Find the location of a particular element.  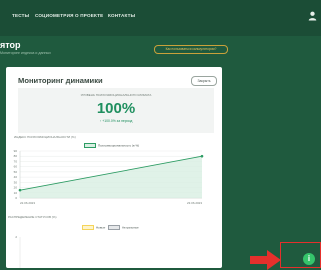

page-subtitle: Мониторинг индекса и данных is located at coordinates (25, 53).